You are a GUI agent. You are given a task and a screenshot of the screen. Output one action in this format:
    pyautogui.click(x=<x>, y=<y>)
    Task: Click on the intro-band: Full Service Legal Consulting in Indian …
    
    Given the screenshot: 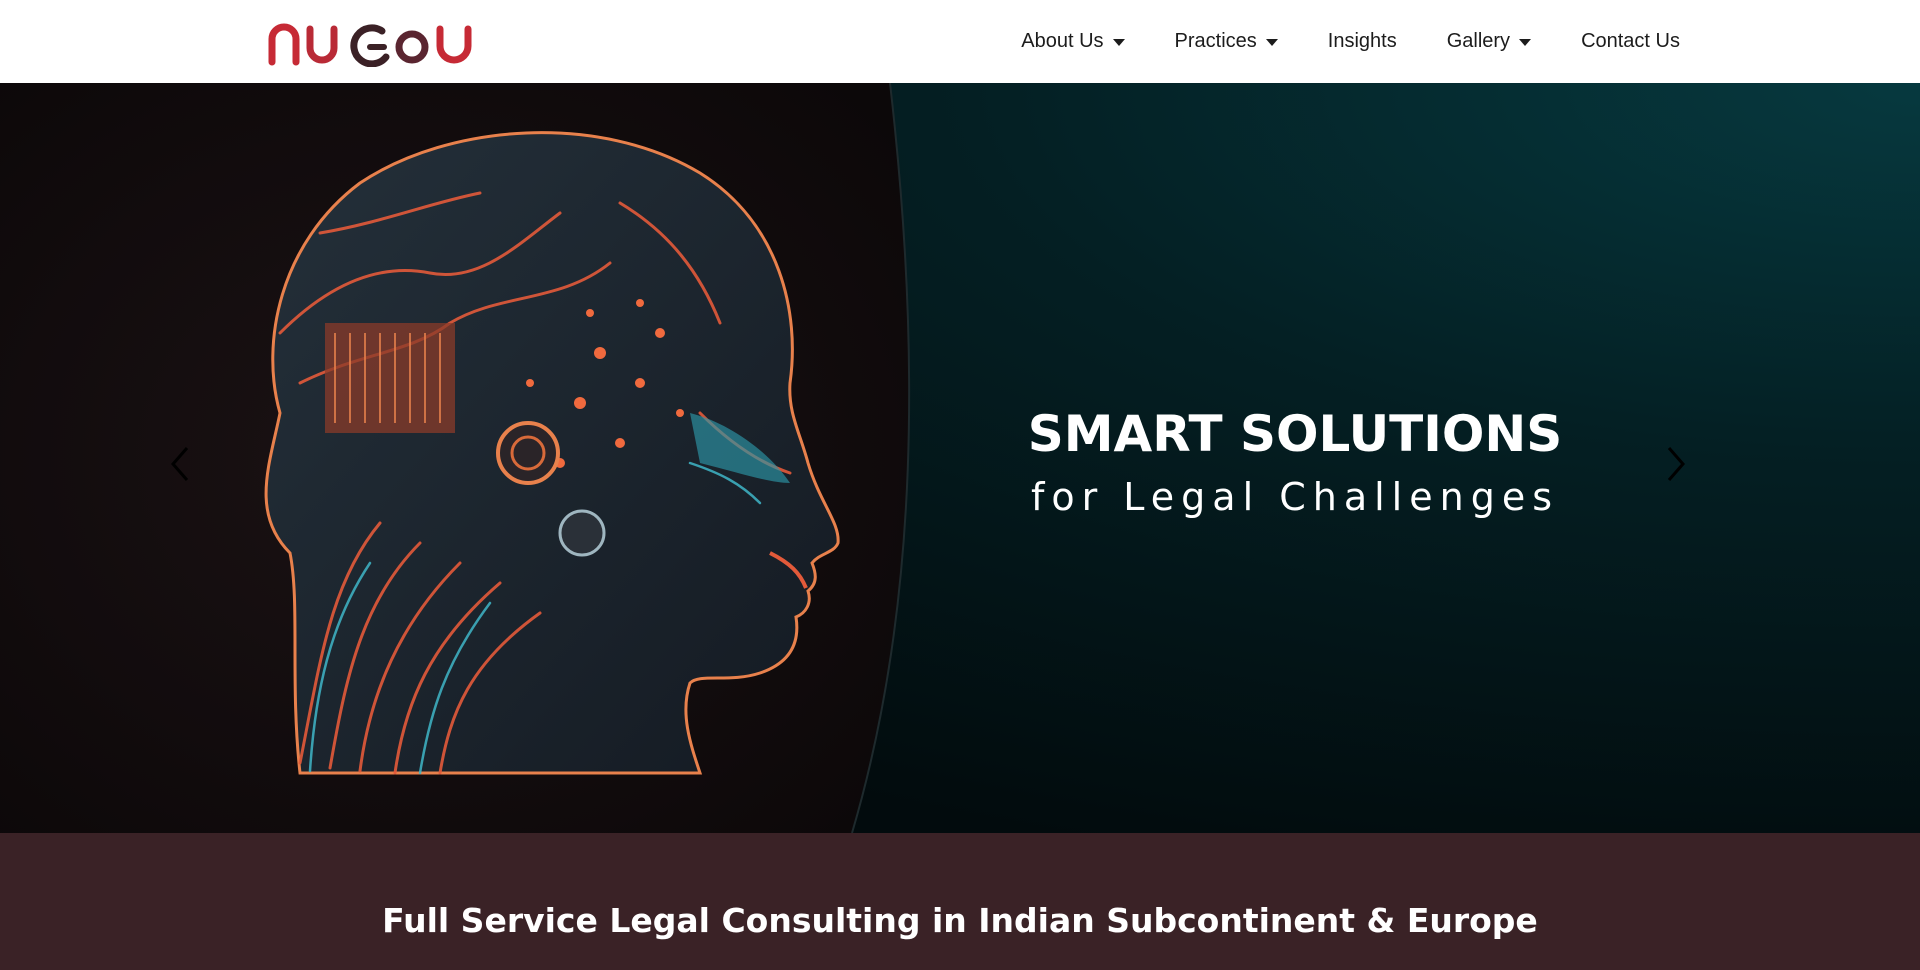 What is the action you would take?
    pyautogui.click(x=960, y=901)
    